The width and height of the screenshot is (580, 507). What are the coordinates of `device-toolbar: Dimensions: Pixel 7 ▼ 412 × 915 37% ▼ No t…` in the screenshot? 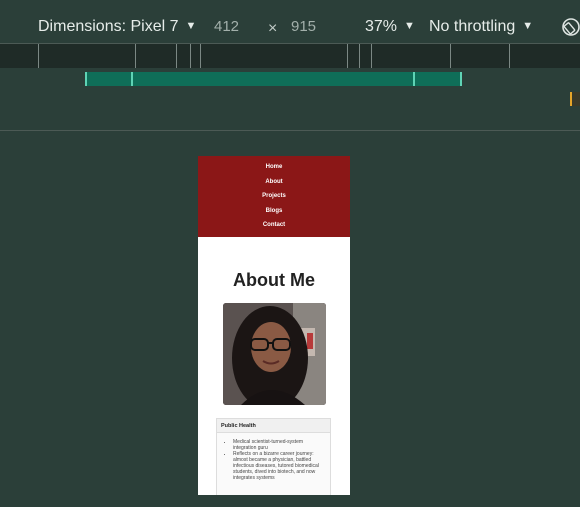 It's located at (290, 22).